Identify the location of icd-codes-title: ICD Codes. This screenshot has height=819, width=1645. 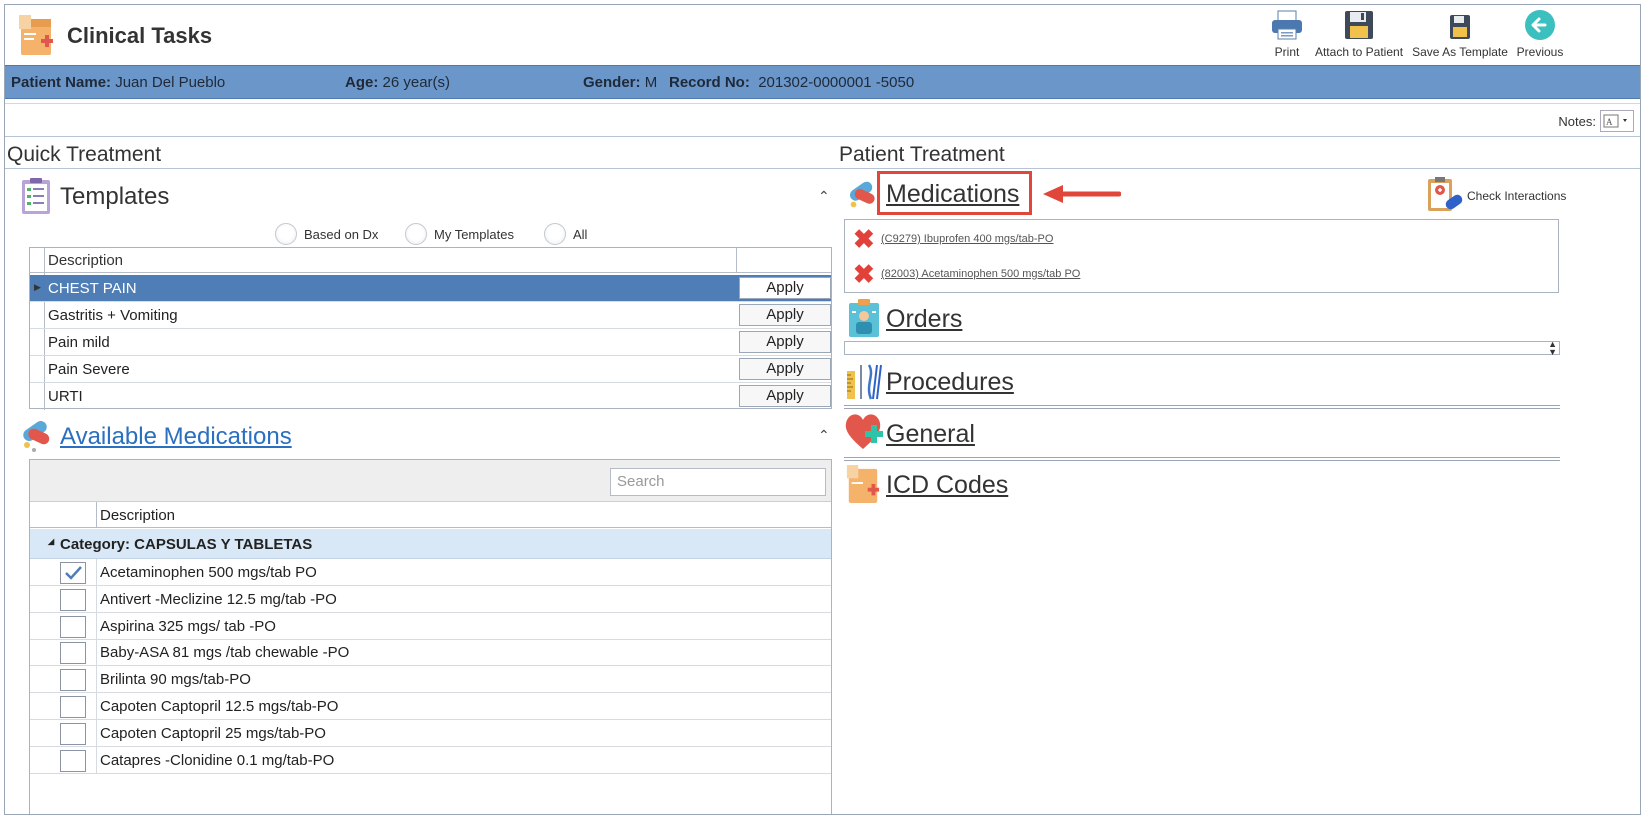
(947, 485).